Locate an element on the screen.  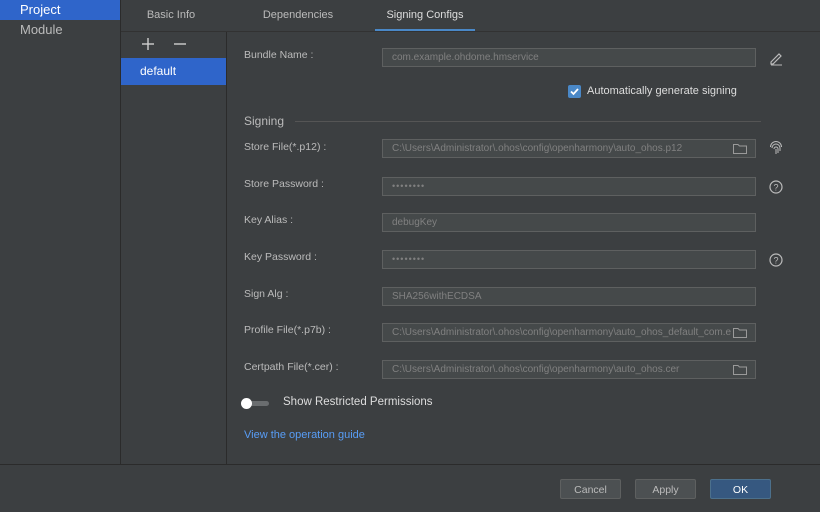
fingerprint-button is located at coordinates (776, 149).